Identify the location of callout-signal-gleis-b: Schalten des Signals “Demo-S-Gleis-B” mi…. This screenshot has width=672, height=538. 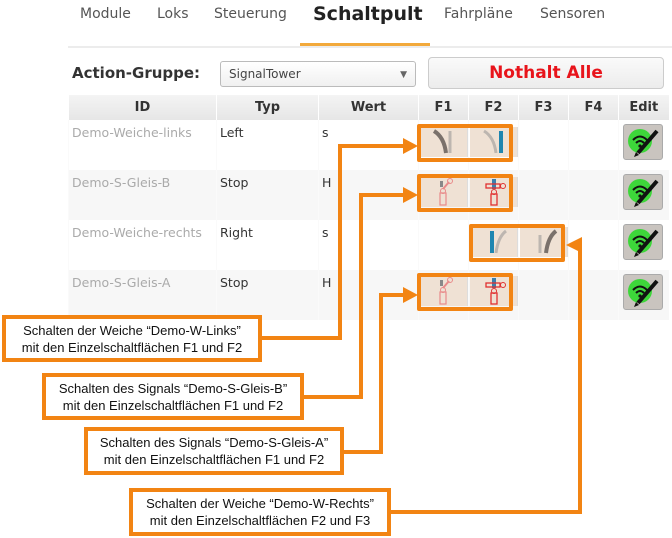
(173, 396).